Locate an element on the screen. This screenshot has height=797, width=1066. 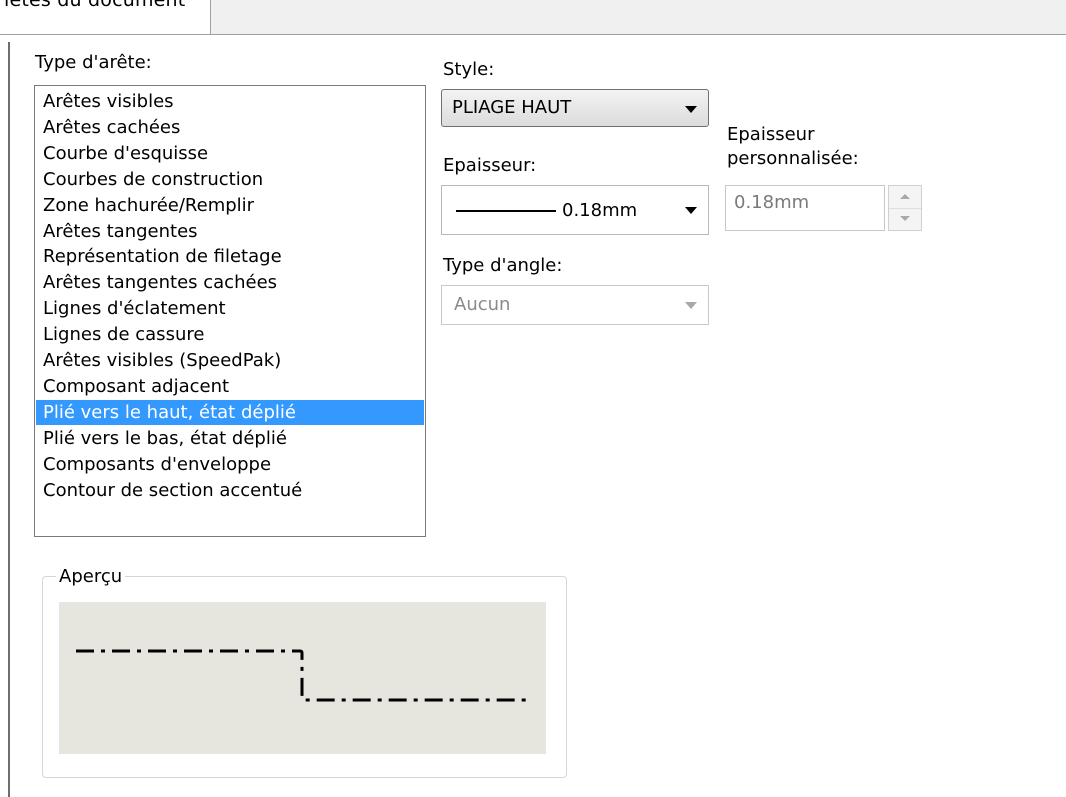
edge-type-label: Type d'arête: is located at coordinates (93, 62).